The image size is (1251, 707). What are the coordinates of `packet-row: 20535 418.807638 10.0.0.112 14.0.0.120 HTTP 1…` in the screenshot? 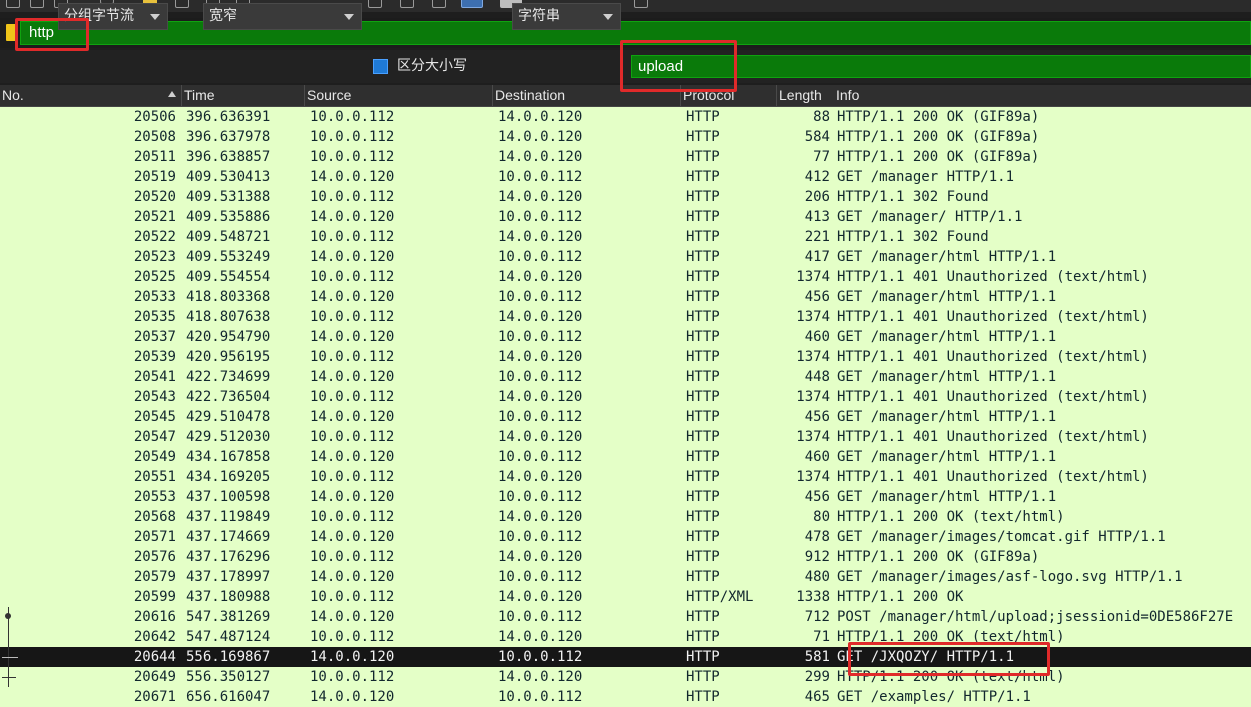 It's located at (625, 317).